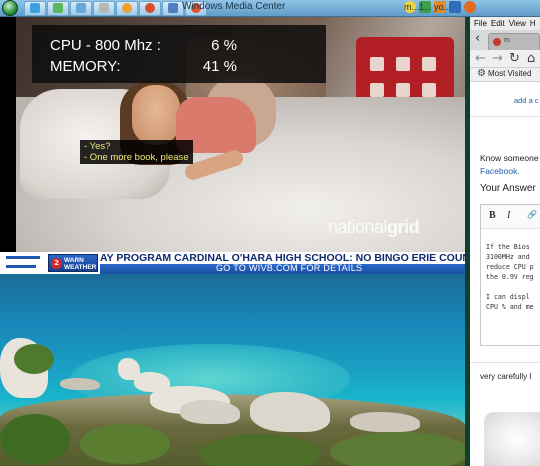 The height and width of the screenshot is (466, 540). I want to click on editor-line-3: reduce CPU p, so click(510, 267).